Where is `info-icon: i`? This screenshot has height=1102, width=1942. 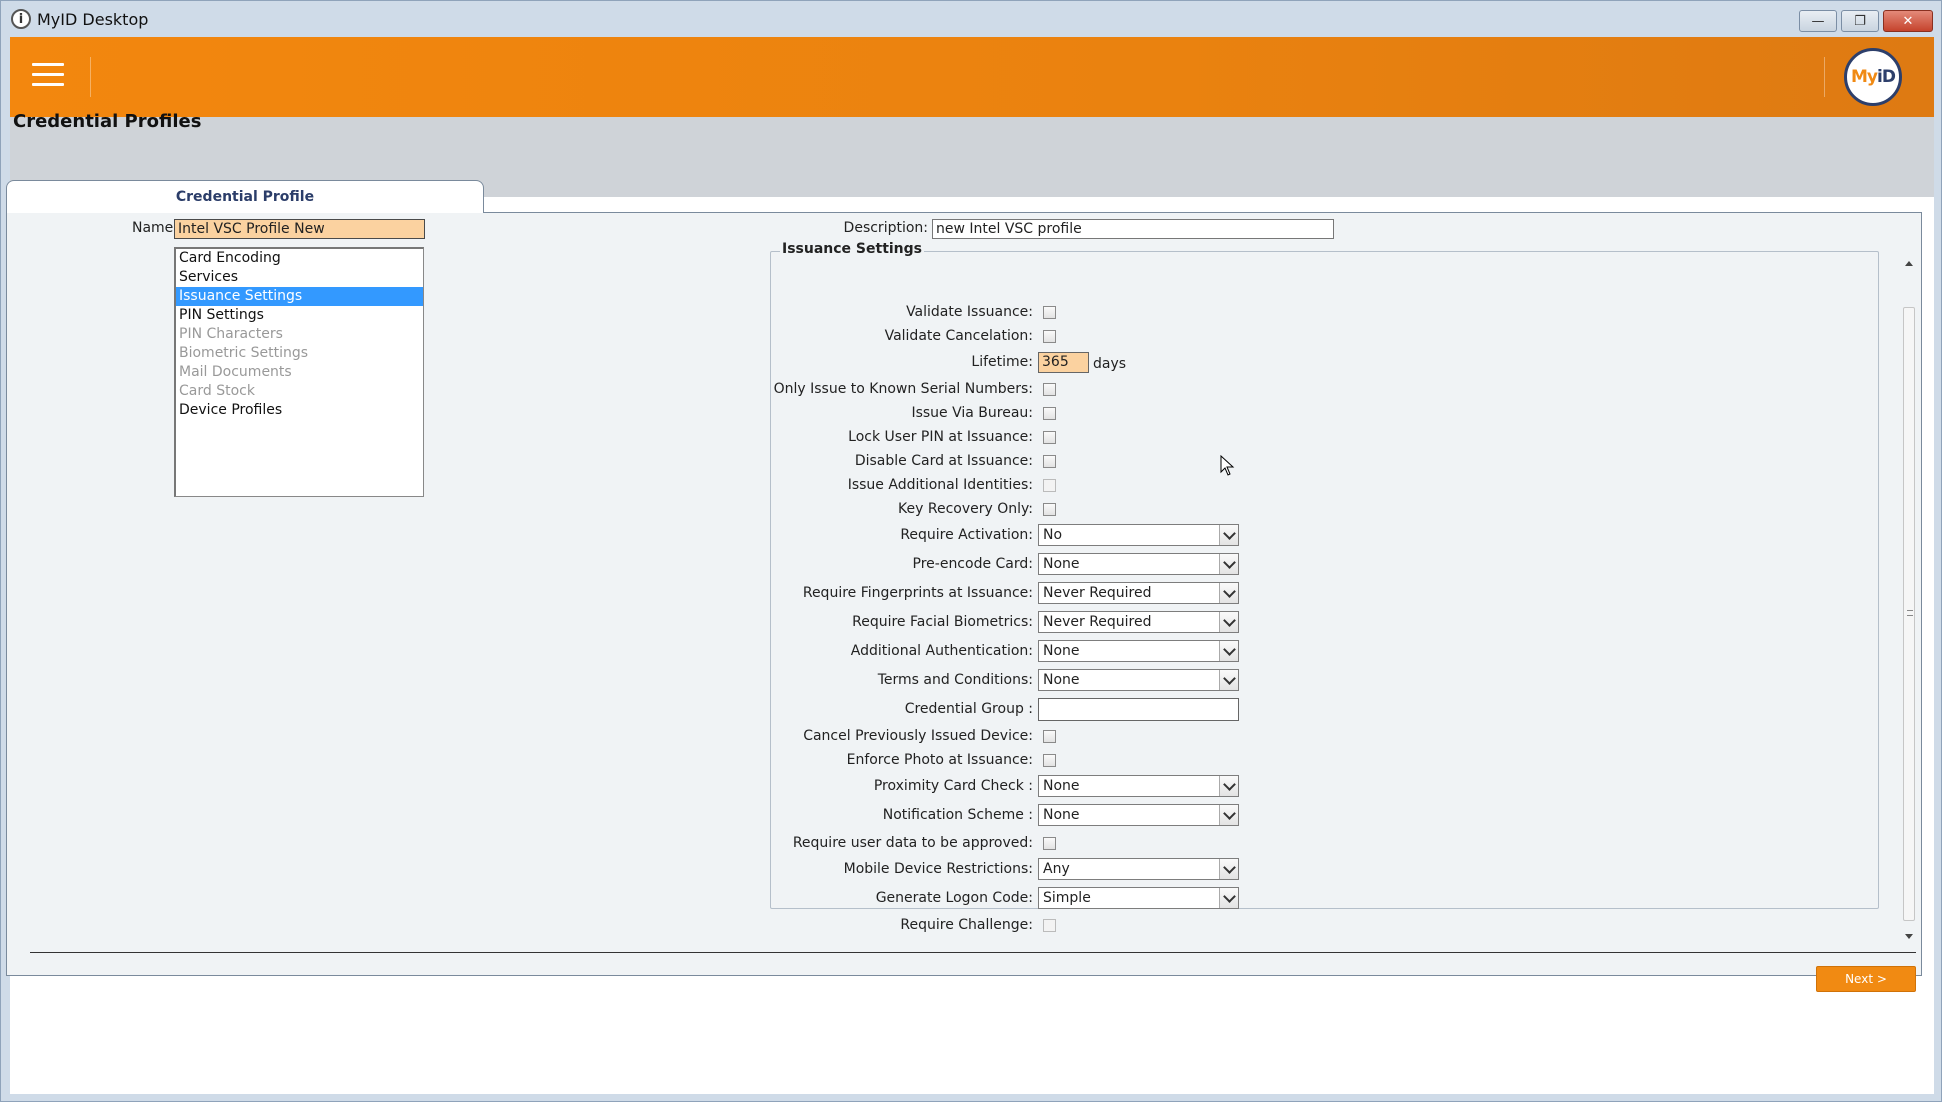 info-icon: i is located at coordinates (21, 19).